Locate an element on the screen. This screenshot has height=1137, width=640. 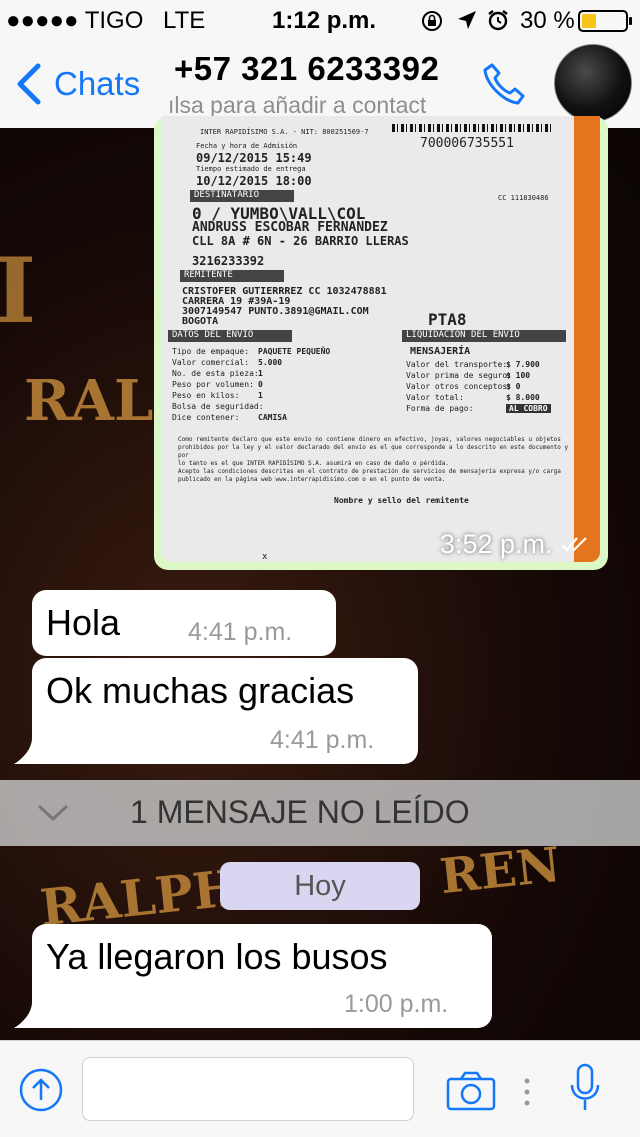
receipt-company: INTER RAPIDÍSIMO S.A. - NIT: 800251569-7 is located at coordinates (284, 132).